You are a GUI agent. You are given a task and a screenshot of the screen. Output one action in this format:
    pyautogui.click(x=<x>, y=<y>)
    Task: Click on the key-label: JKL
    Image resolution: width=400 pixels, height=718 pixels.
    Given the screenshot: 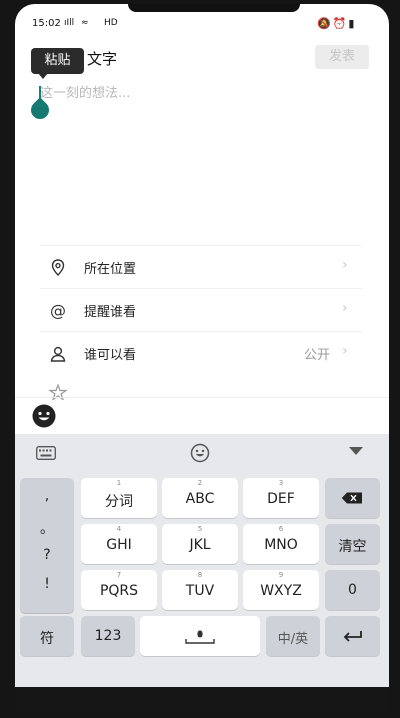 What is the action you would take?
    pyautogui.click(x=200, y=545)
    